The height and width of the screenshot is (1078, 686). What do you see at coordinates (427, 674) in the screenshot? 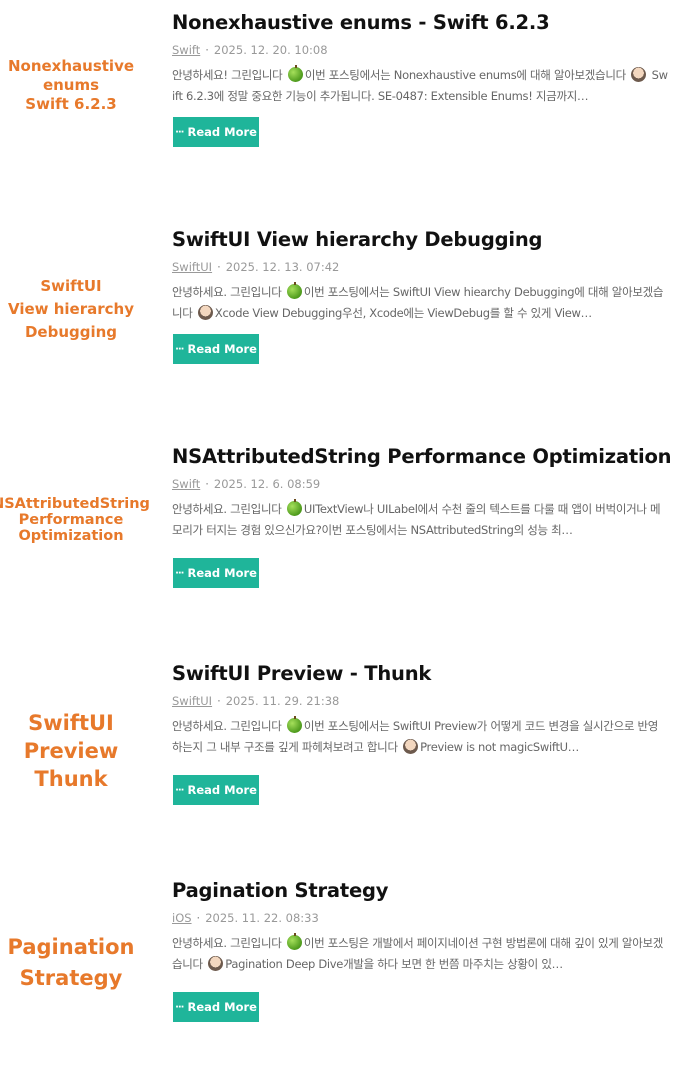
I see `post-title: SwiftUI Preview - Thunk` at bounding box center [427, 674].